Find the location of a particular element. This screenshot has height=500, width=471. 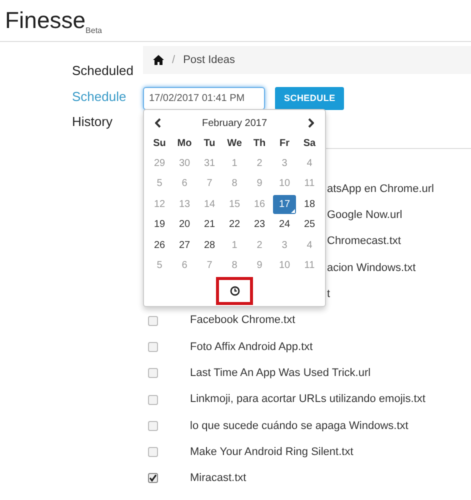

weekday-label: We is located at coordinates (234, 143).